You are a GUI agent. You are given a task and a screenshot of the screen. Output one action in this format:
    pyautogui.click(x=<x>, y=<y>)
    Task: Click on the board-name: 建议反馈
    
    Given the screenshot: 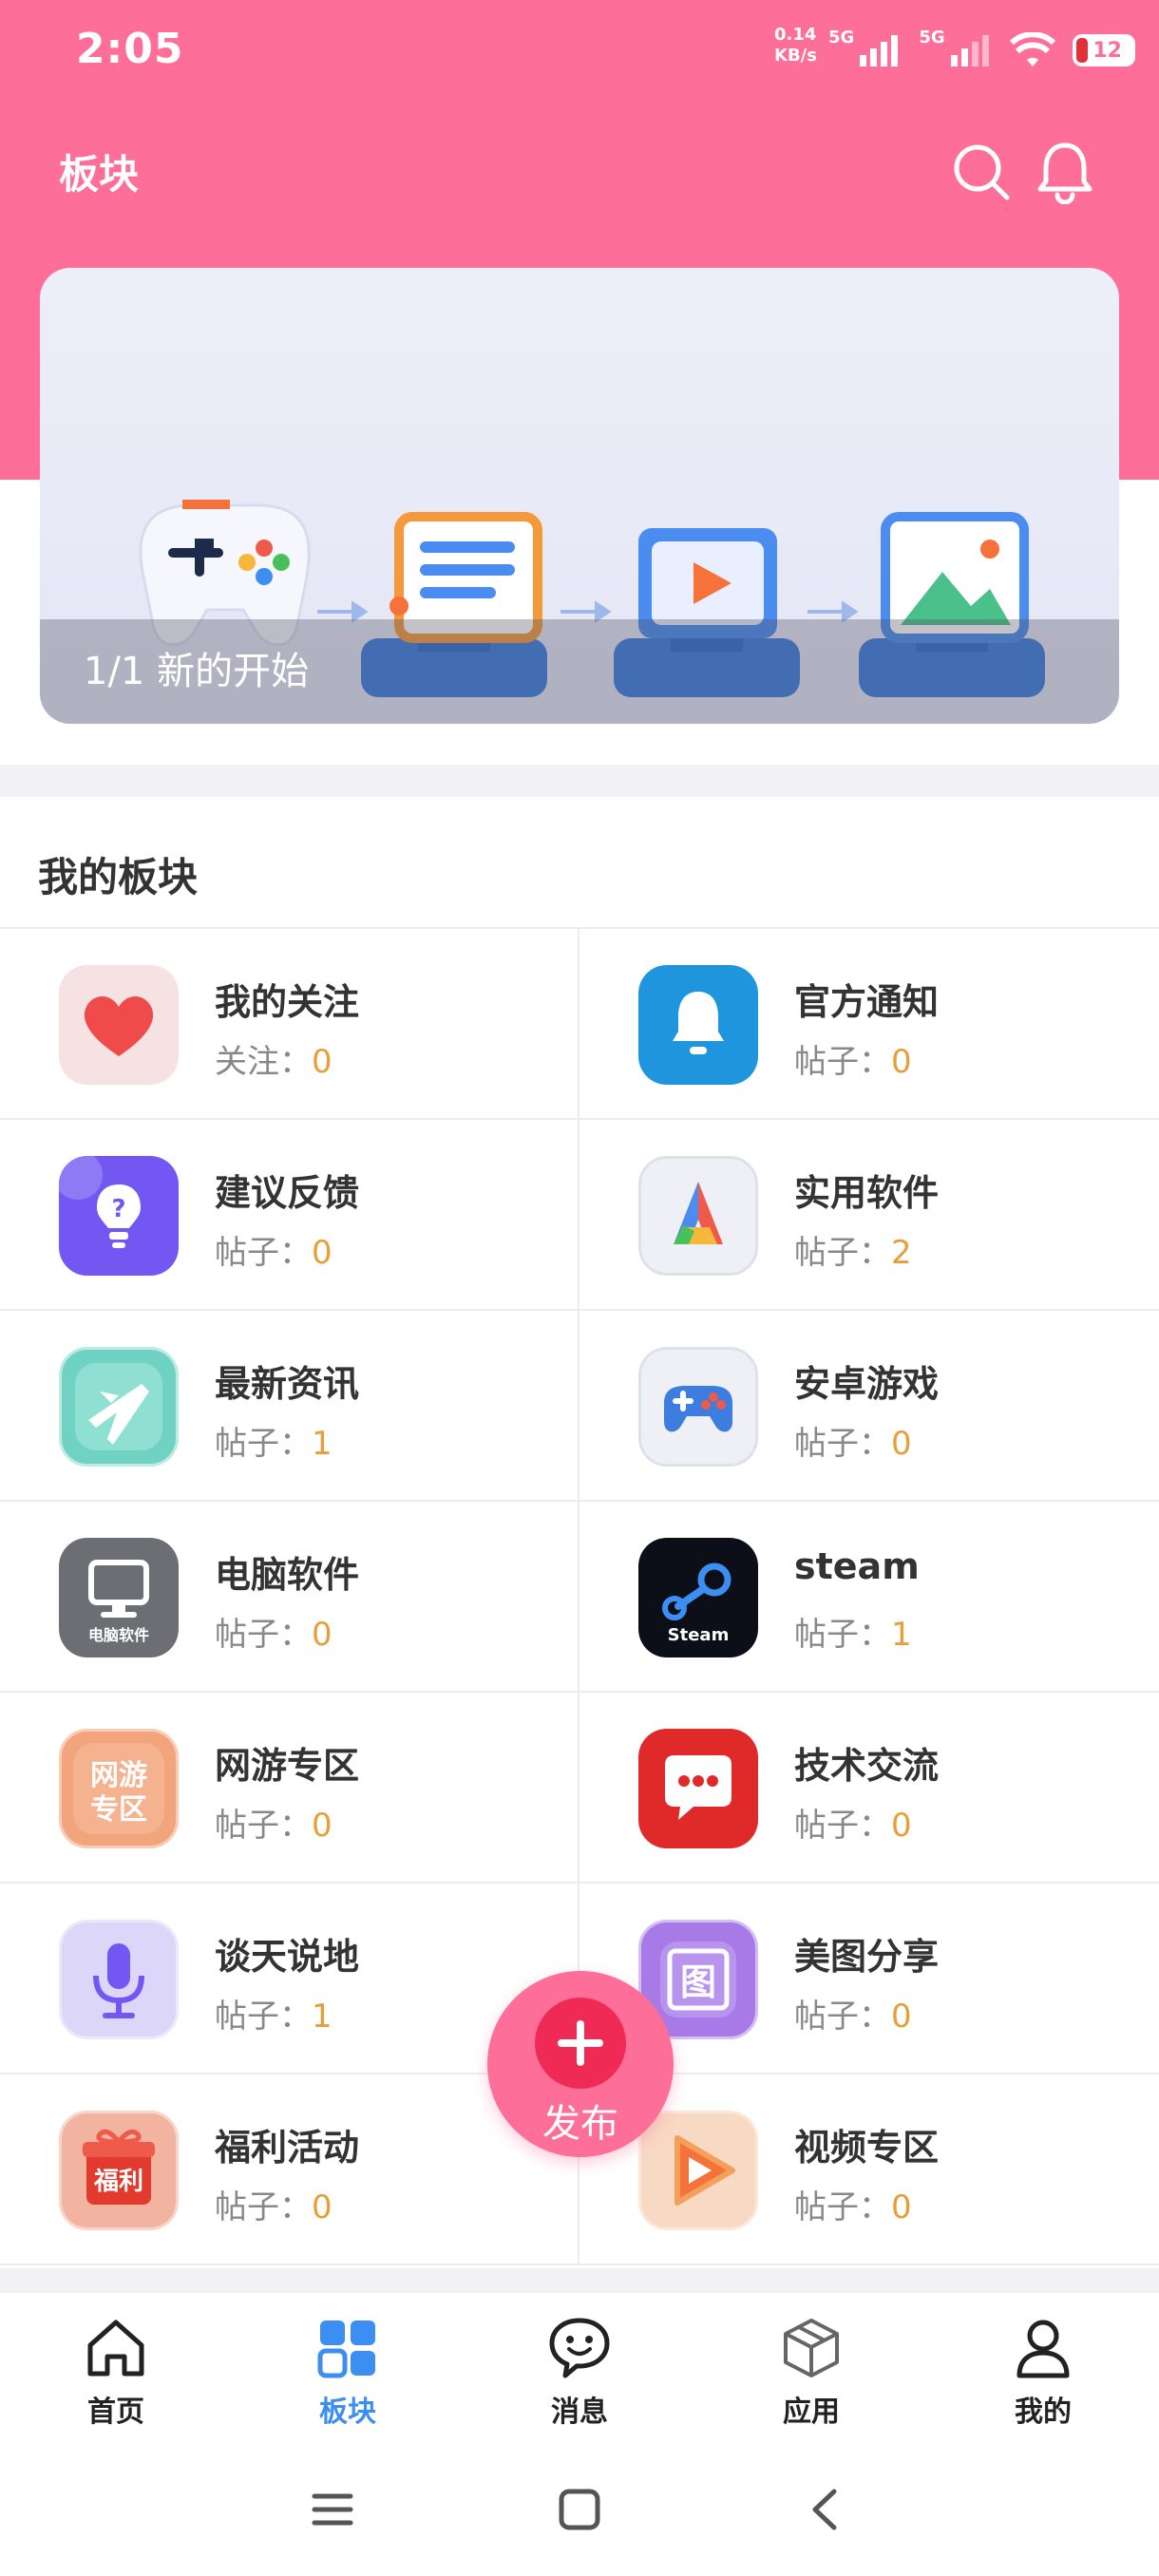 What is the action you would take?
    pyautogui.click(x=287, y=1193)
    